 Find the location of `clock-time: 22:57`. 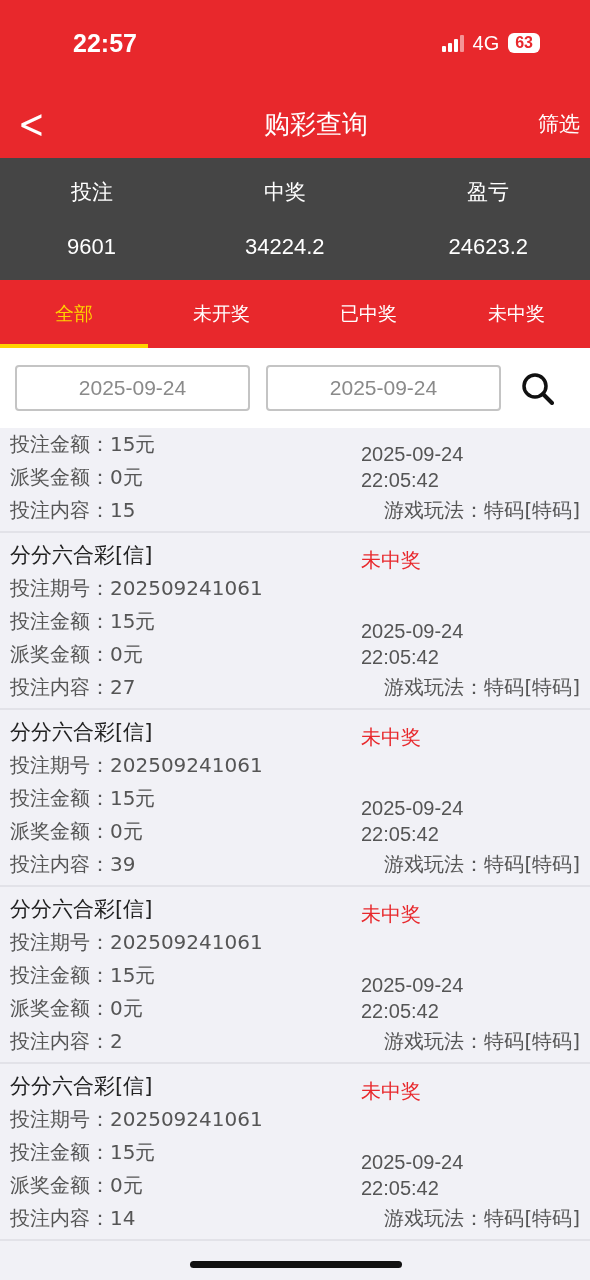

clock-time: 22:57 is located at coordinates (105, 43).